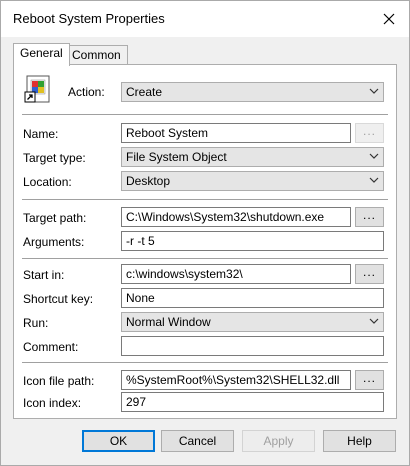 The width and height of the screenshot is (410, 466). Describe the element at coordinates (37, 89) in the screenshot. I see `shortcut-icon` at that location.